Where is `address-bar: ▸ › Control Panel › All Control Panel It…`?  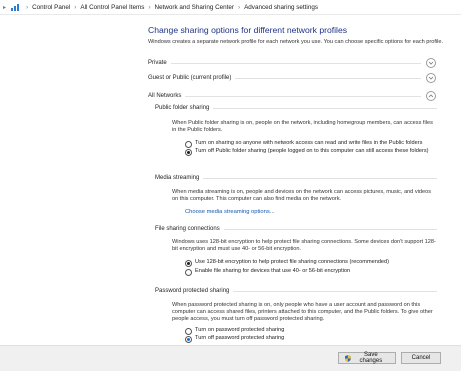
address-bar: ▸ › Control Panel › All Control Panel It… is located at coordinates (230, 7).